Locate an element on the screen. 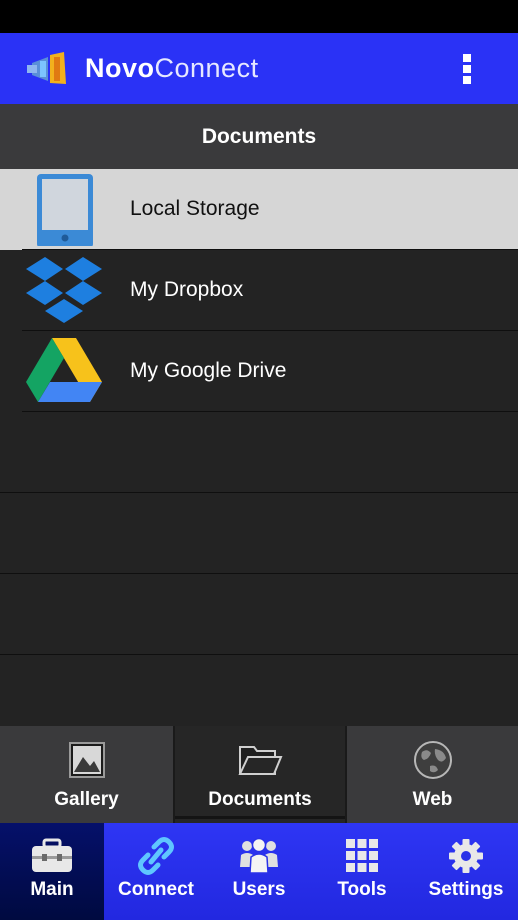 The image size is (518, 920). users-icon is located at coordinates (259, 855).